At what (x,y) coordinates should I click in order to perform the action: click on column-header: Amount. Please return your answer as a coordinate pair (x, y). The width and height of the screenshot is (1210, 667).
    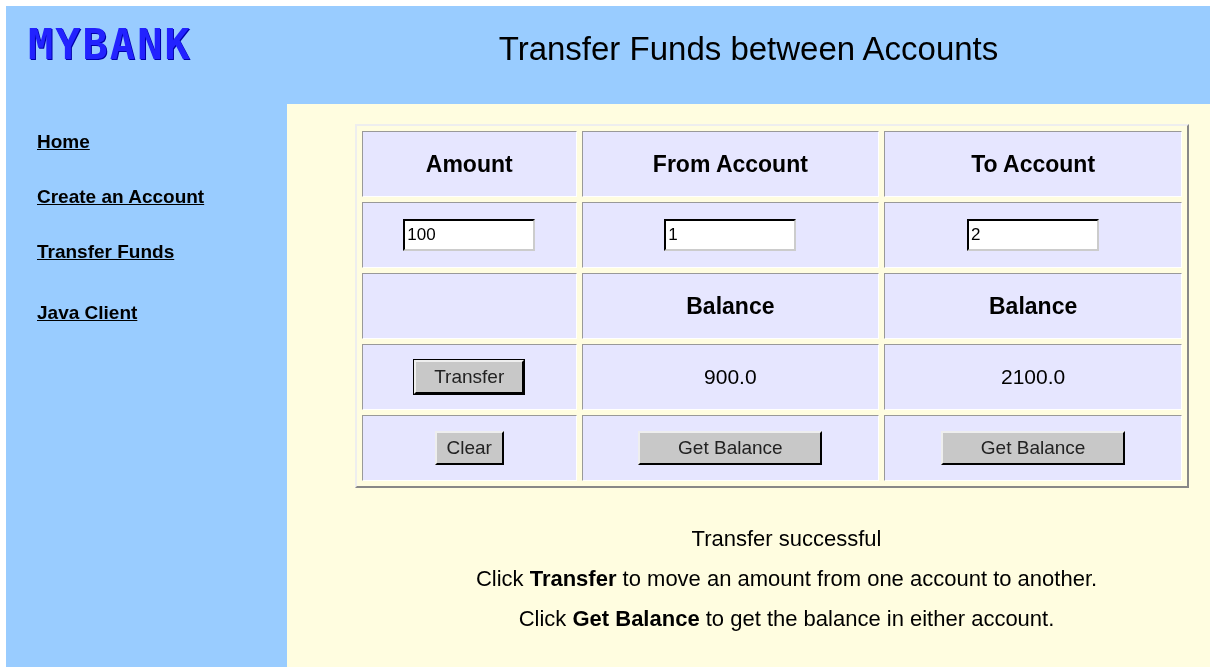
    Looking at the image, I should click on (469, 164).